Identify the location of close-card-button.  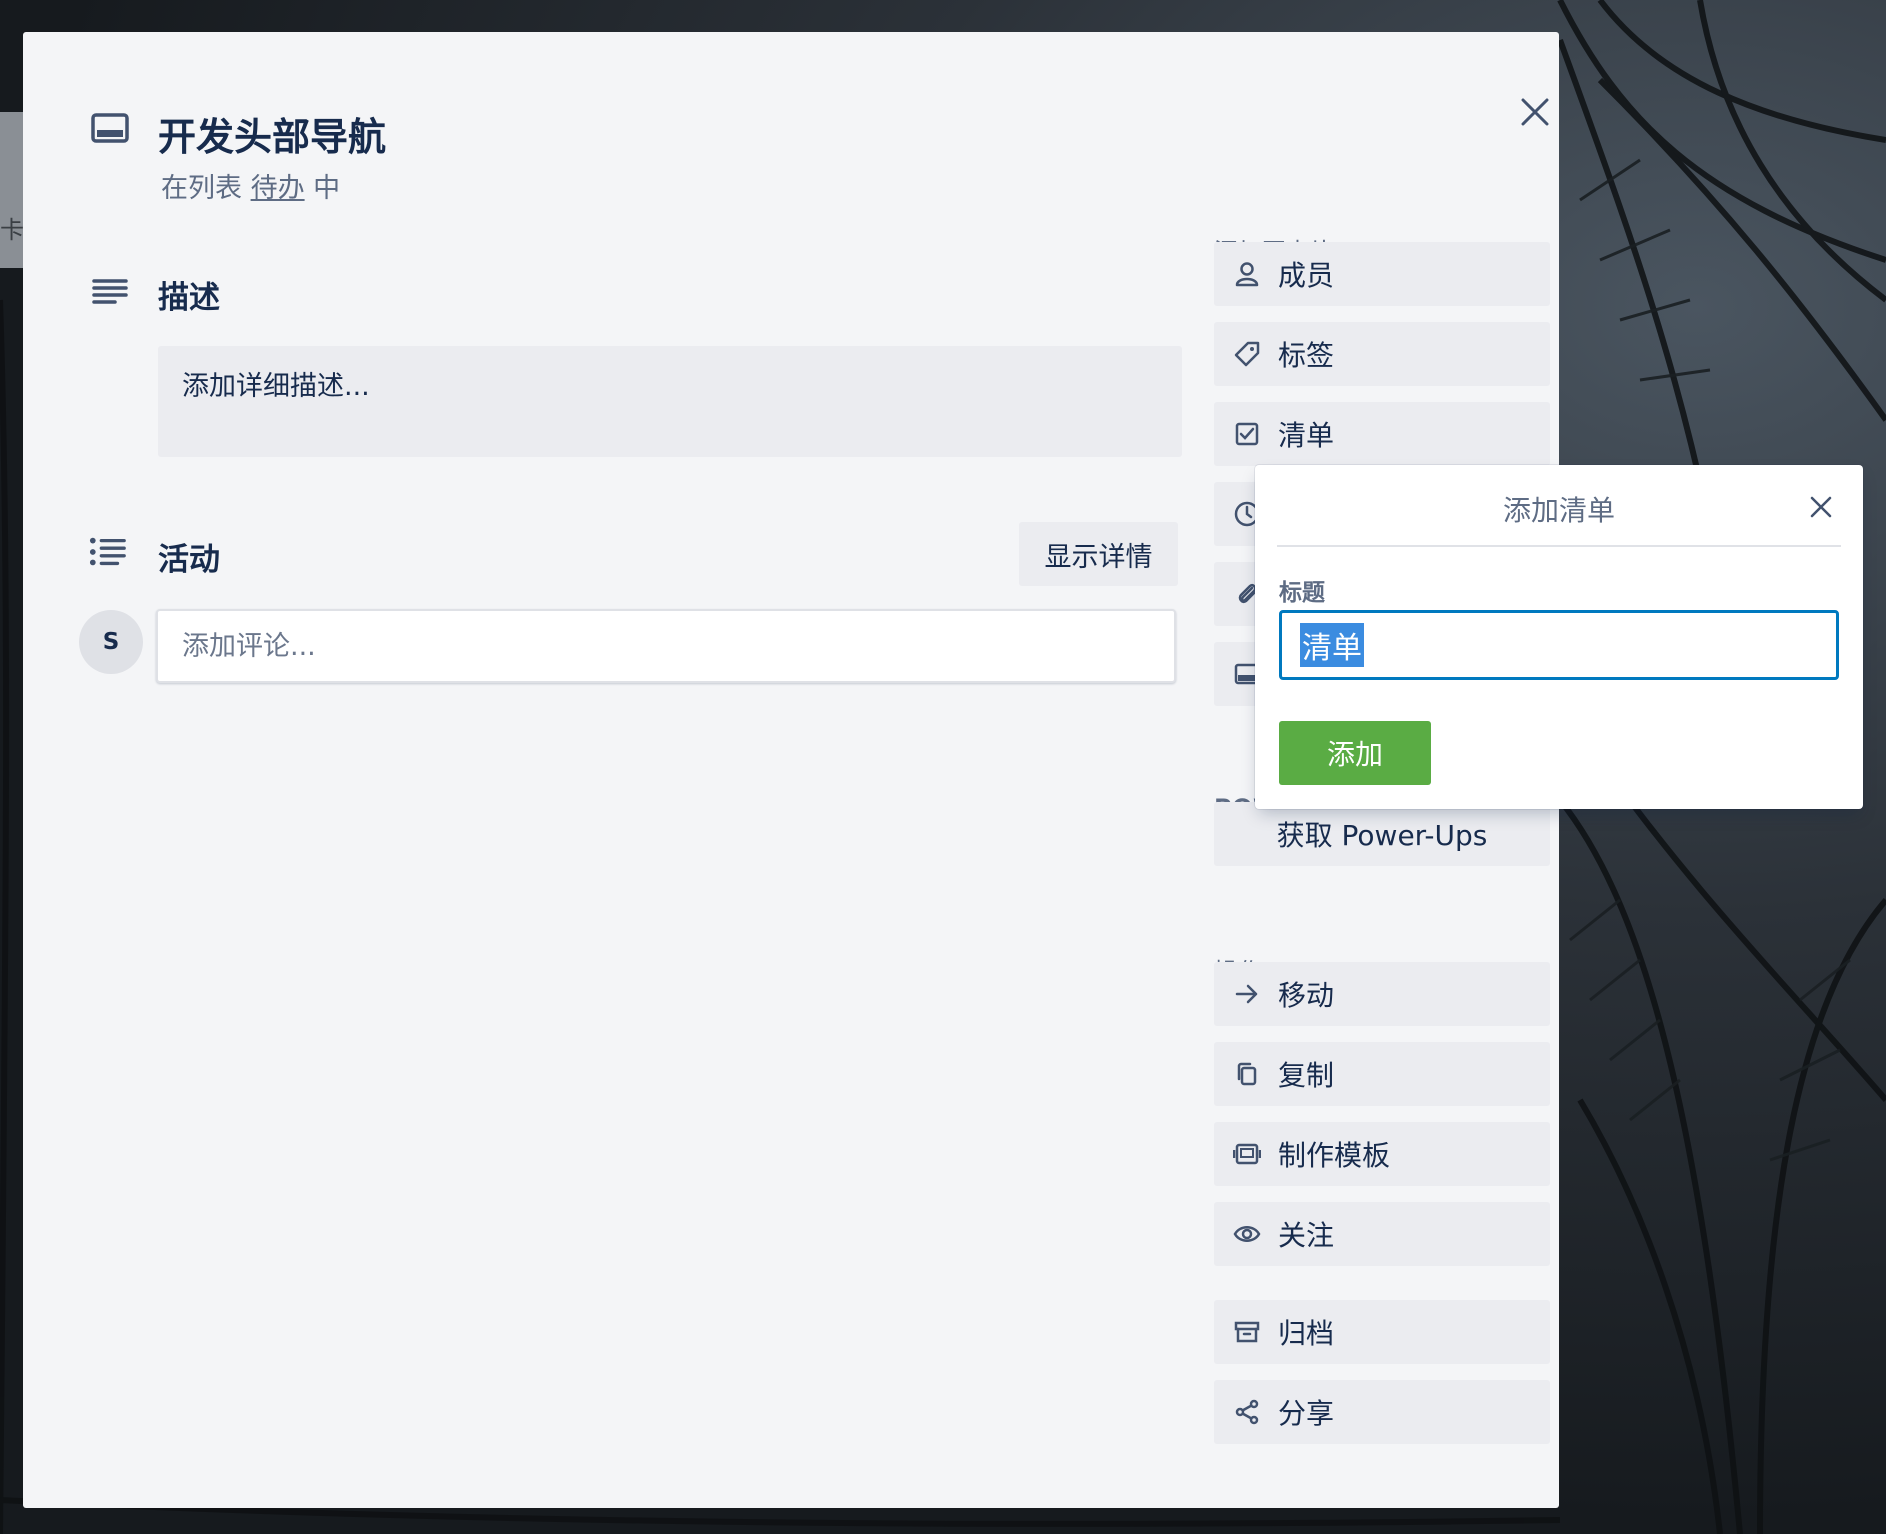
(1535, 112).